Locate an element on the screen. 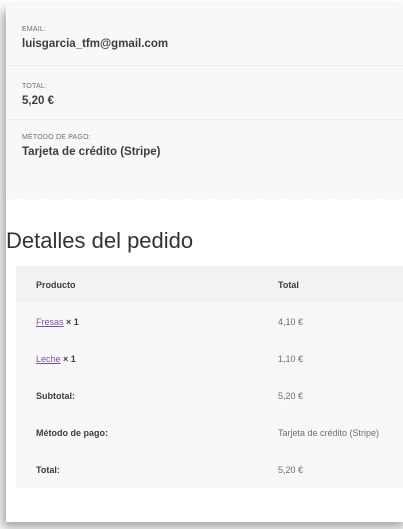 The height and width of the screenshot is (529, 403). payment-method-label: MÉTODO DE PAGO: is located at coordinates (56, 137).